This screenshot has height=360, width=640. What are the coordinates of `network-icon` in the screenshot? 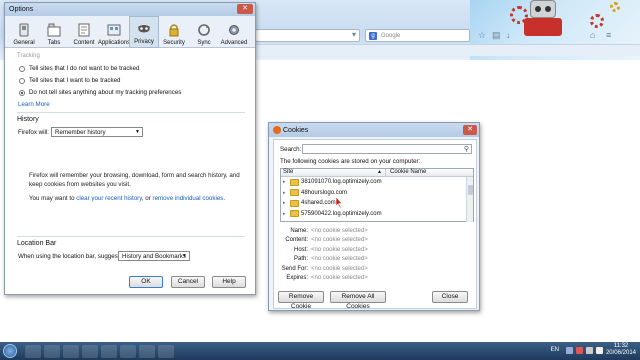 It's located at (589, 350).